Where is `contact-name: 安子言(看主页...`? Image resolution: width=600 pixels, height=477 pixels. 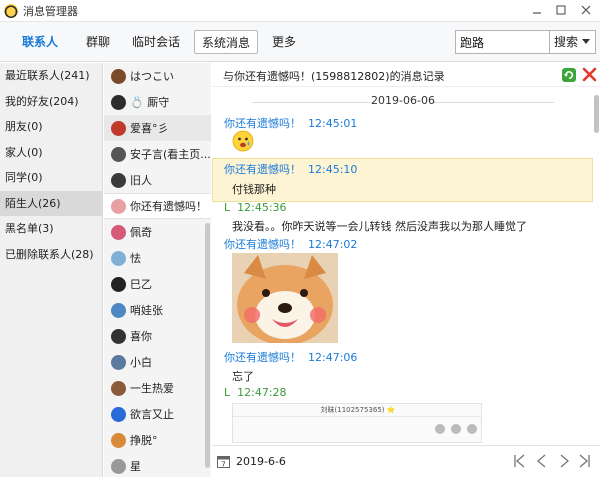 contact-name: 安子言(看主页... is located at coordinates (170, 154).